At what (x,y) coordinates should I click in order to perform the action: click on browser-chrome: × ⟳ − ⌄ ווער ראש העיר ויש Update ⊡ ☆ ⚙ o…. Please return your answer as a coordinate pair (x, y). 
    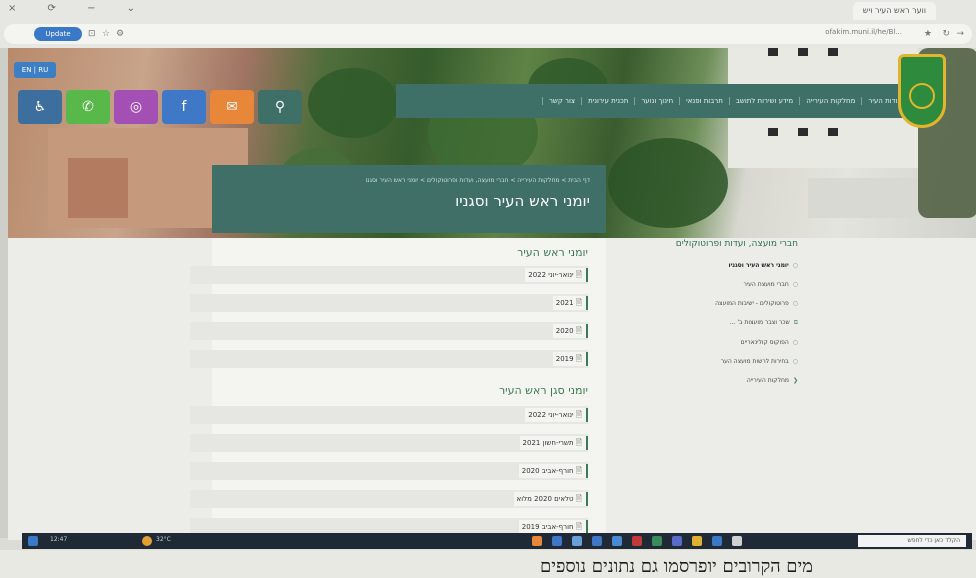
    Looking at the image, I should click on (488, 24).